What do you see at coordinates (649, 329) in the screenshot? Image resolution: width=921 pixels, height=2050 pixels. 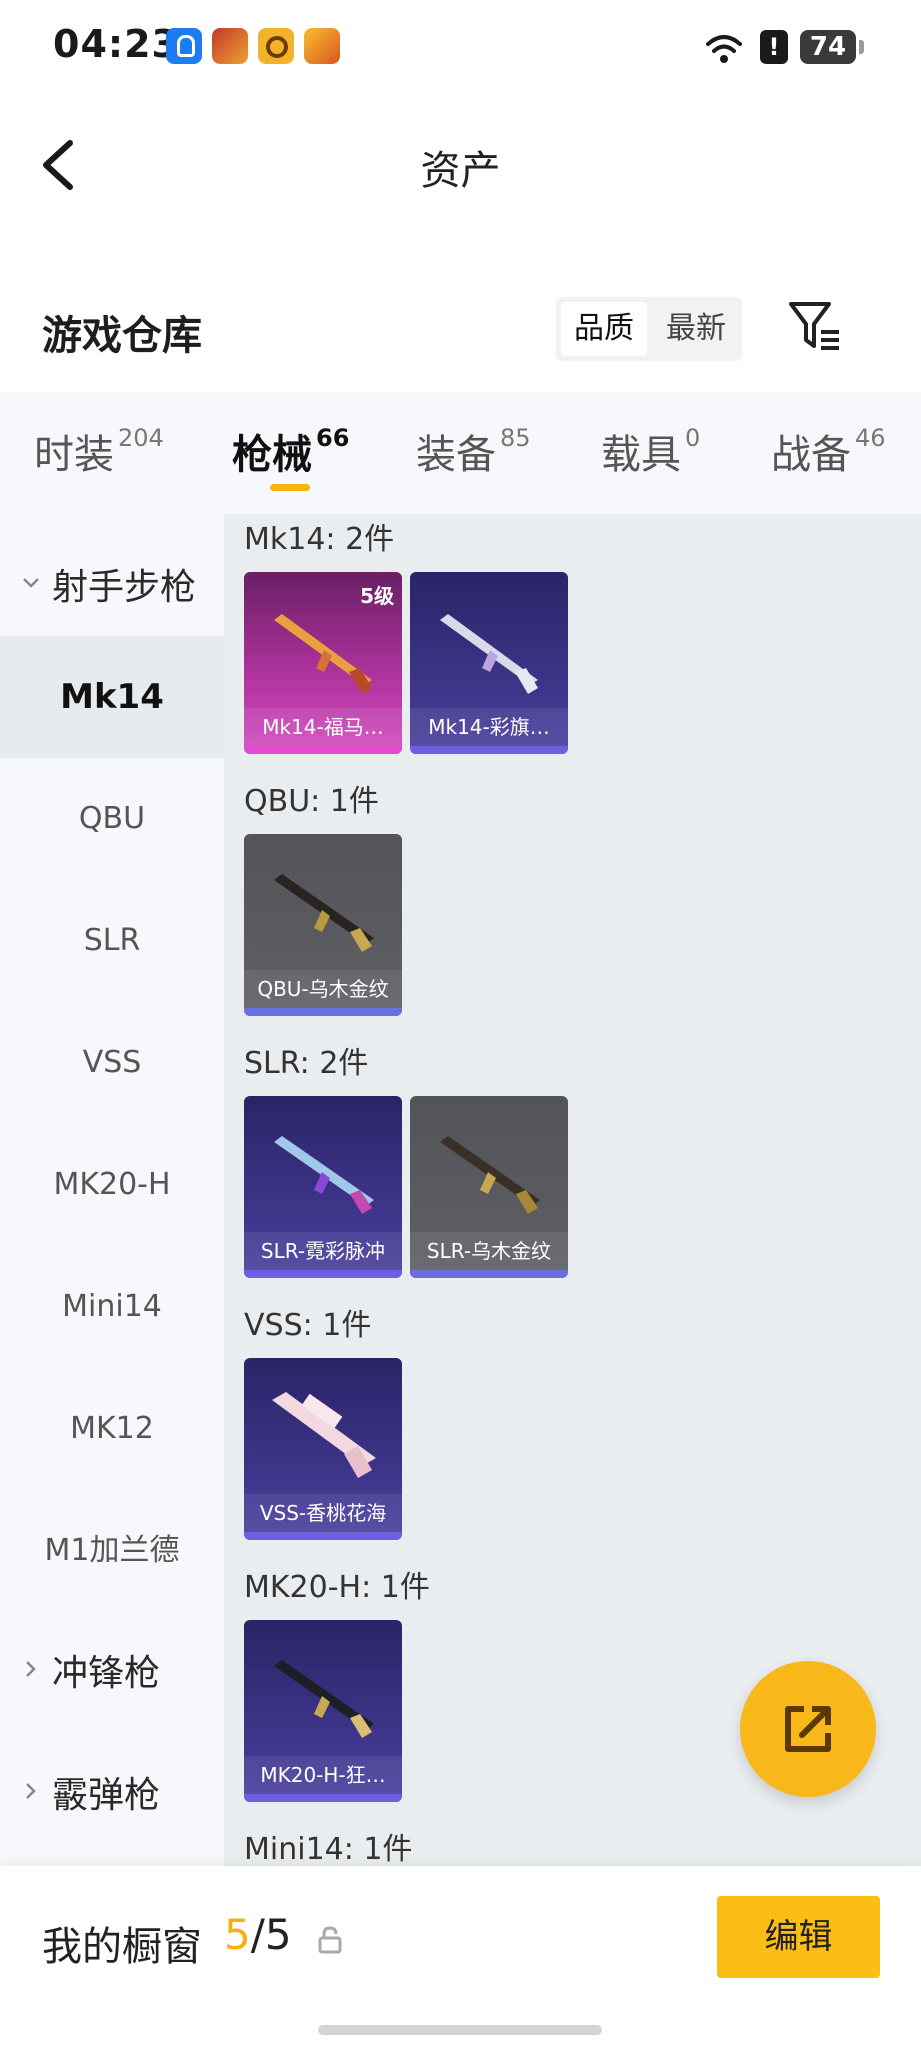 I see `sort-toggle: 品质 最新` at bounding box center [649, 329].